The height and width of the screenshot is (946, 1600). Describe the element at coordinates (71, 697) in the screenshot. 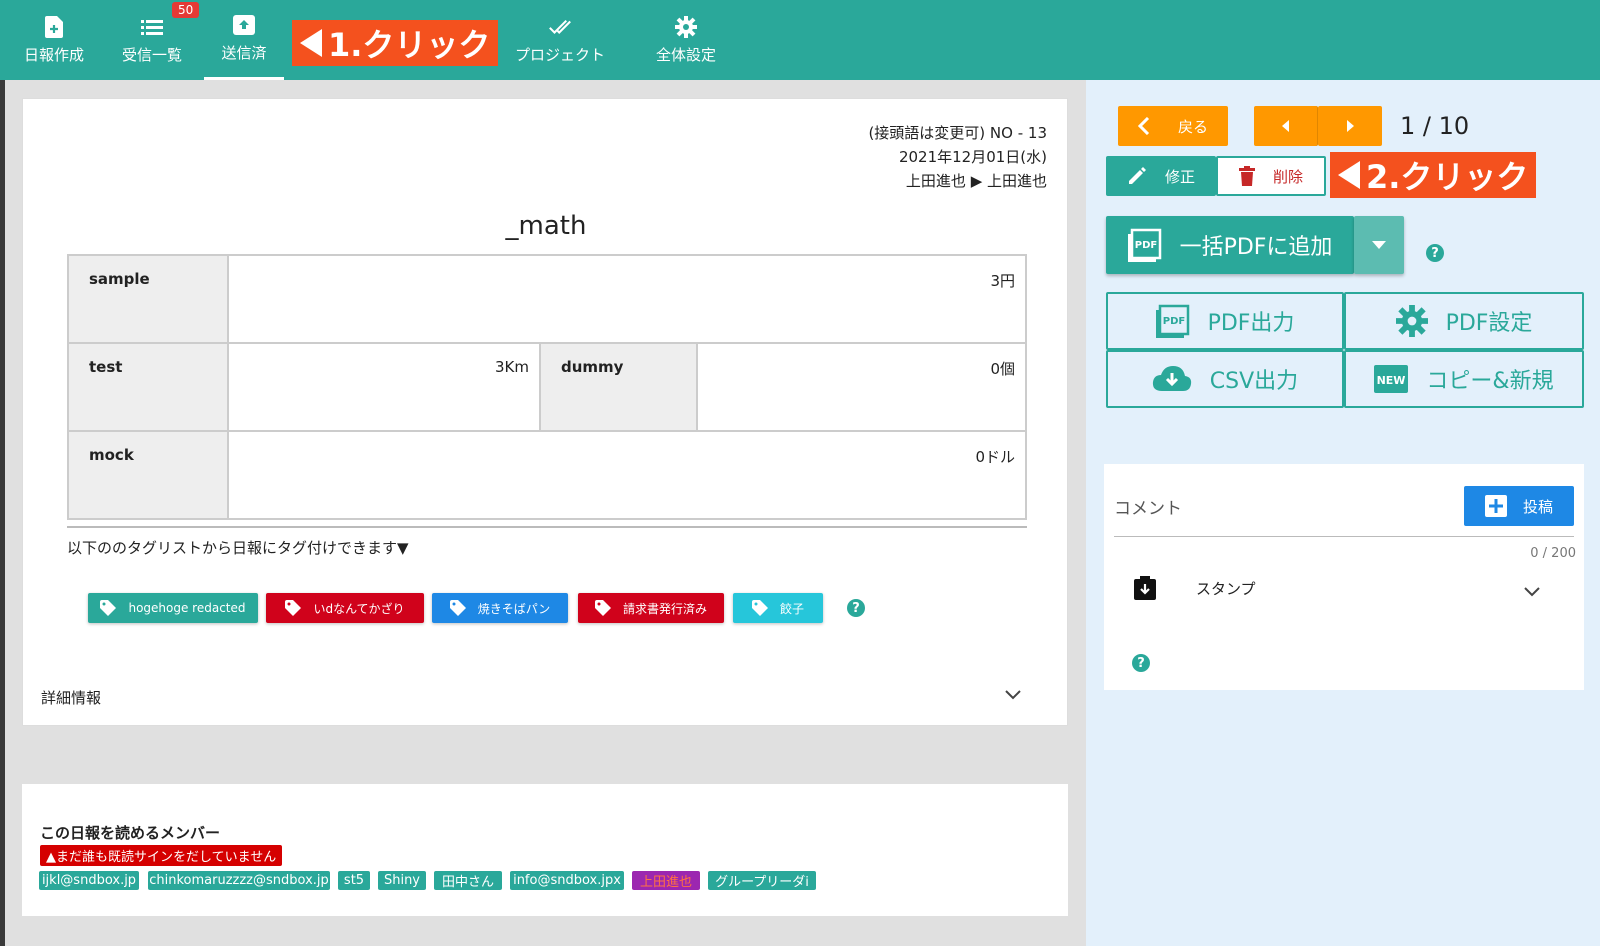

I see `details-toggle-label: 詳細情報` at that location.